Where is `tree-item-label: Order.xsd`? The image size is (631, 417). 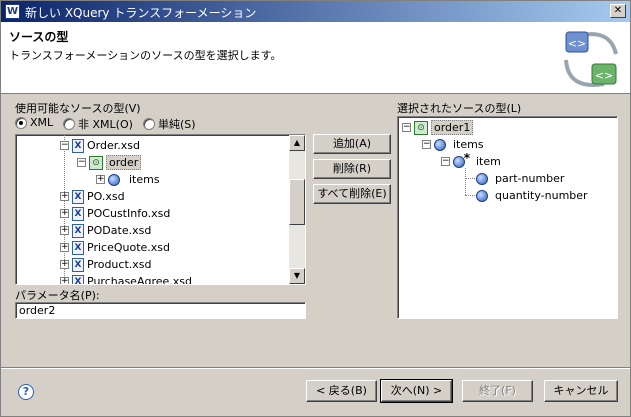
tree-item-label: Order.xsd is located at coordinates (113, 145).